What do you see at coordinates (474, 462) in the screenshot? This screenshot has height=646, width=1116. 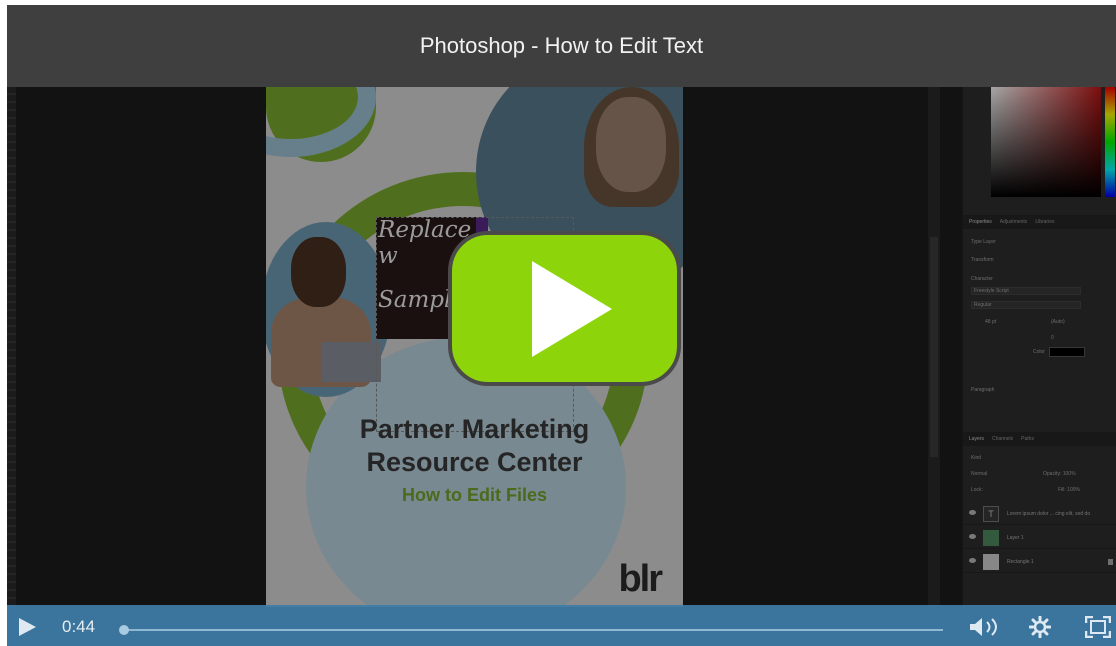 I see `poster-headline-line-2: Resource Center` at bounding box center [474, 462].